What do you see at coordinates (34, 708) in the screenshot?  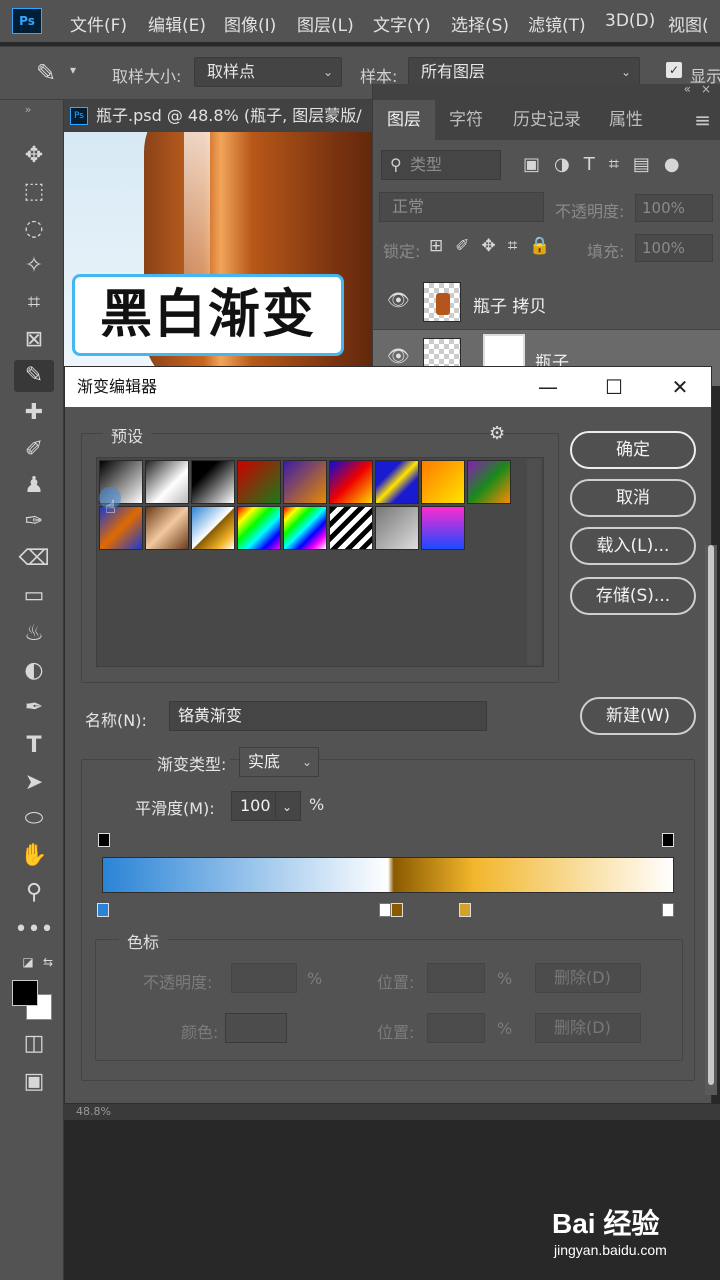 I see `pen-tool-icon: ✒` at bounding box center [34, 708].